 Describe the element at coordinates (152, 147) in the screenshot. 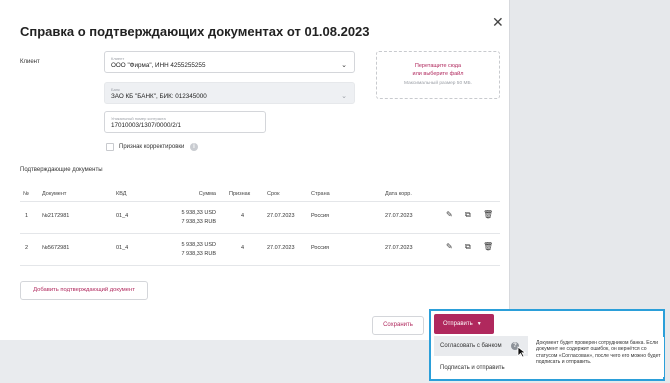

I see `correction-label: Признак корректировки` at that location.